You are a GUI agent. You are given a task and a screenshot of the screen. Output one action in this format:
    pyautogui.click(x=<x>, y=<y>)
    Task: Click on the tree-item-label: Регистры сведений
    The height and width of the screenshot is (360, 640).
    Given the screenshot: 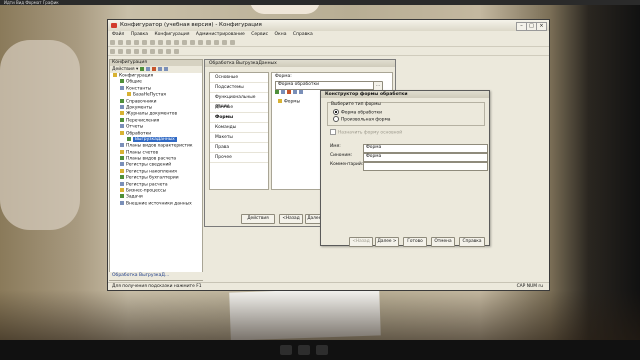 What is the action you would take?
    pyautogui.click(x=149, y=165)
    